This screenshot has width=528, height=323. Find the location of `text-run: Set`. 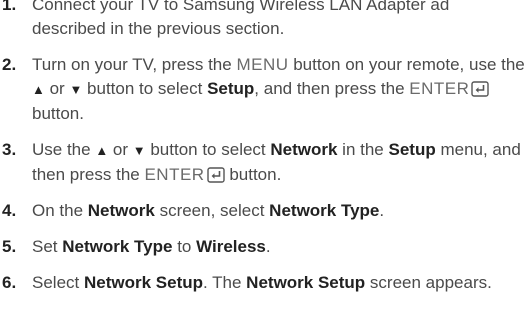

text-run: Set is located at coordinates (47, 246).